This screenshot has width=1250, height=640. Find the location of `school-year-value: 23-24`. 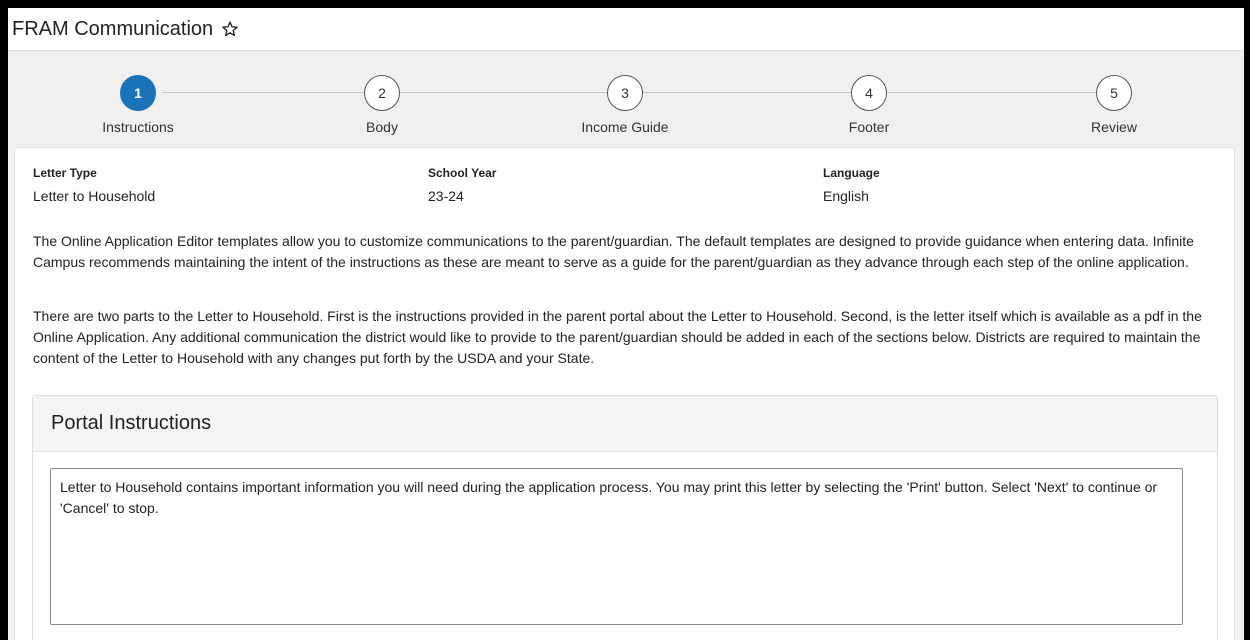

school-year-value: 23-24 is located at coordinates (446, 196).